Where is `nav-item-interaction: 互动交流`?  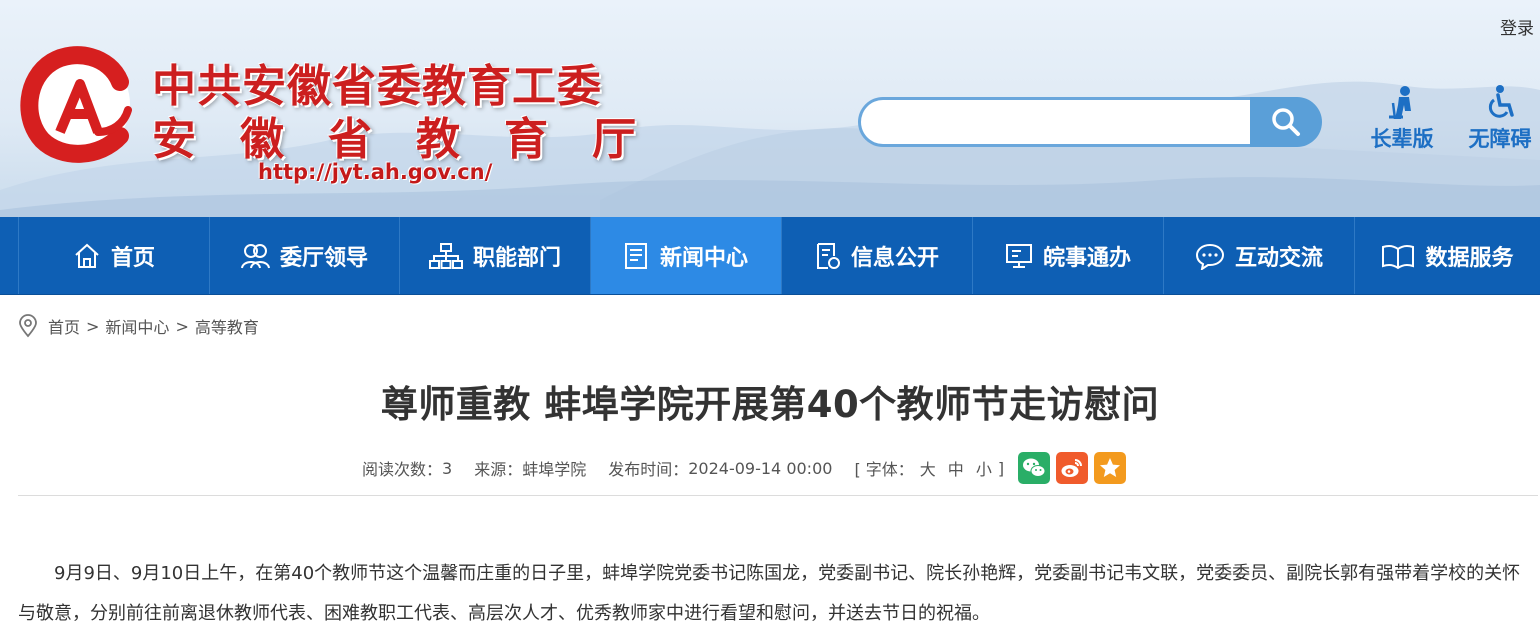
nav-item-interaction: 互动交流 is located at coordinates (1259, 255).